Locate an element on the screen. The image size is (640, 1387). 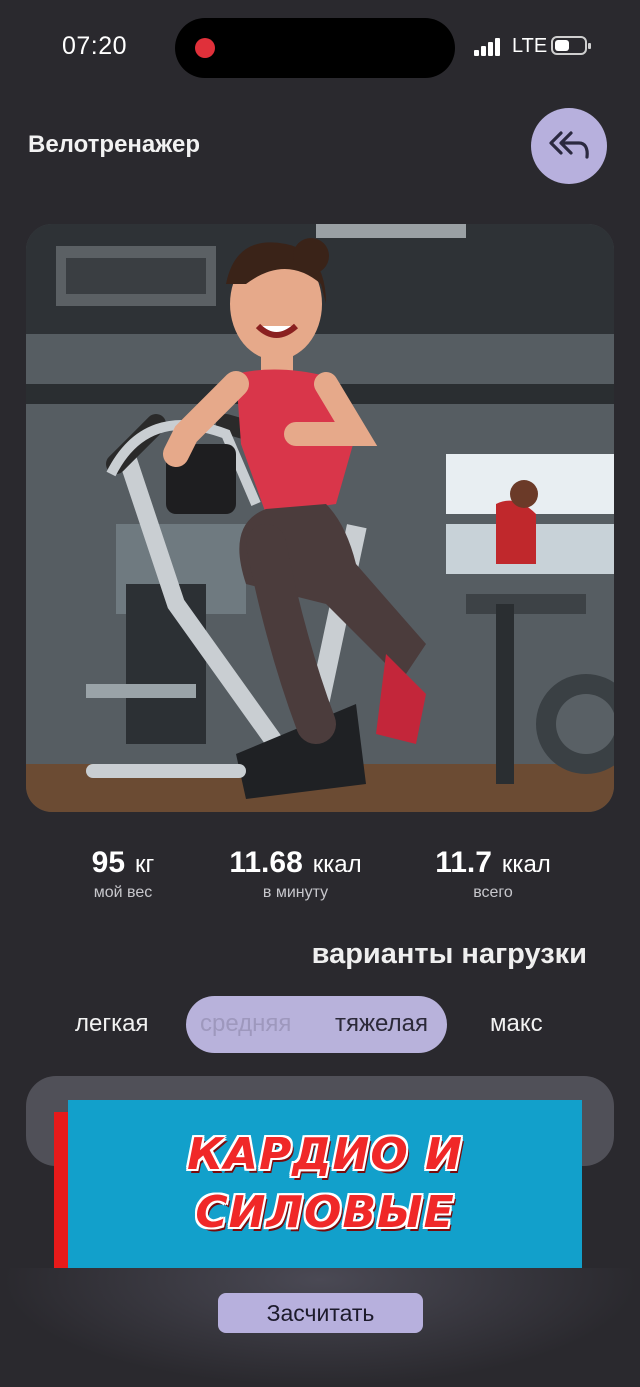
count-button: Засчитать is located at coordinates (320, 1313).